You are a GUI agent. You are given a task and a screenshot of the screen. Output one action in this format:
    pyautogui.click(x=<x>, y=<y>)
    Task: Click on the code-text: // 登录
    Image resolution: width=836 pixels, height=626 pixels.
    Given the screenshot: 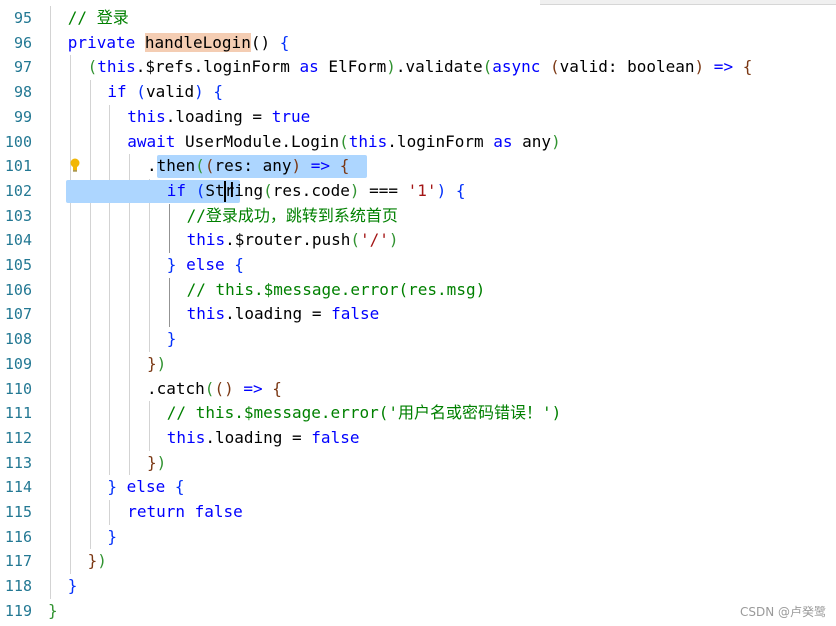 What is the action you would take?
    pyautogui.click(x=98, y=18)
    